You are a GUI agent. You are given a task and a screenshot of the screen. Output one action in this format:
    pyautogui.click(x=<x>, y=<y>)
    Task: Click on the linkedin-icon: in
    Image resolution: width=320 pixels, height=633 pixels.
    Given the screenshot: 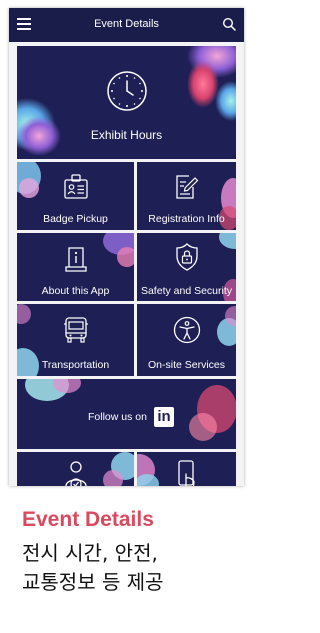 What is the action you would take?
    pyautogui.click(x=164, y=417)
    